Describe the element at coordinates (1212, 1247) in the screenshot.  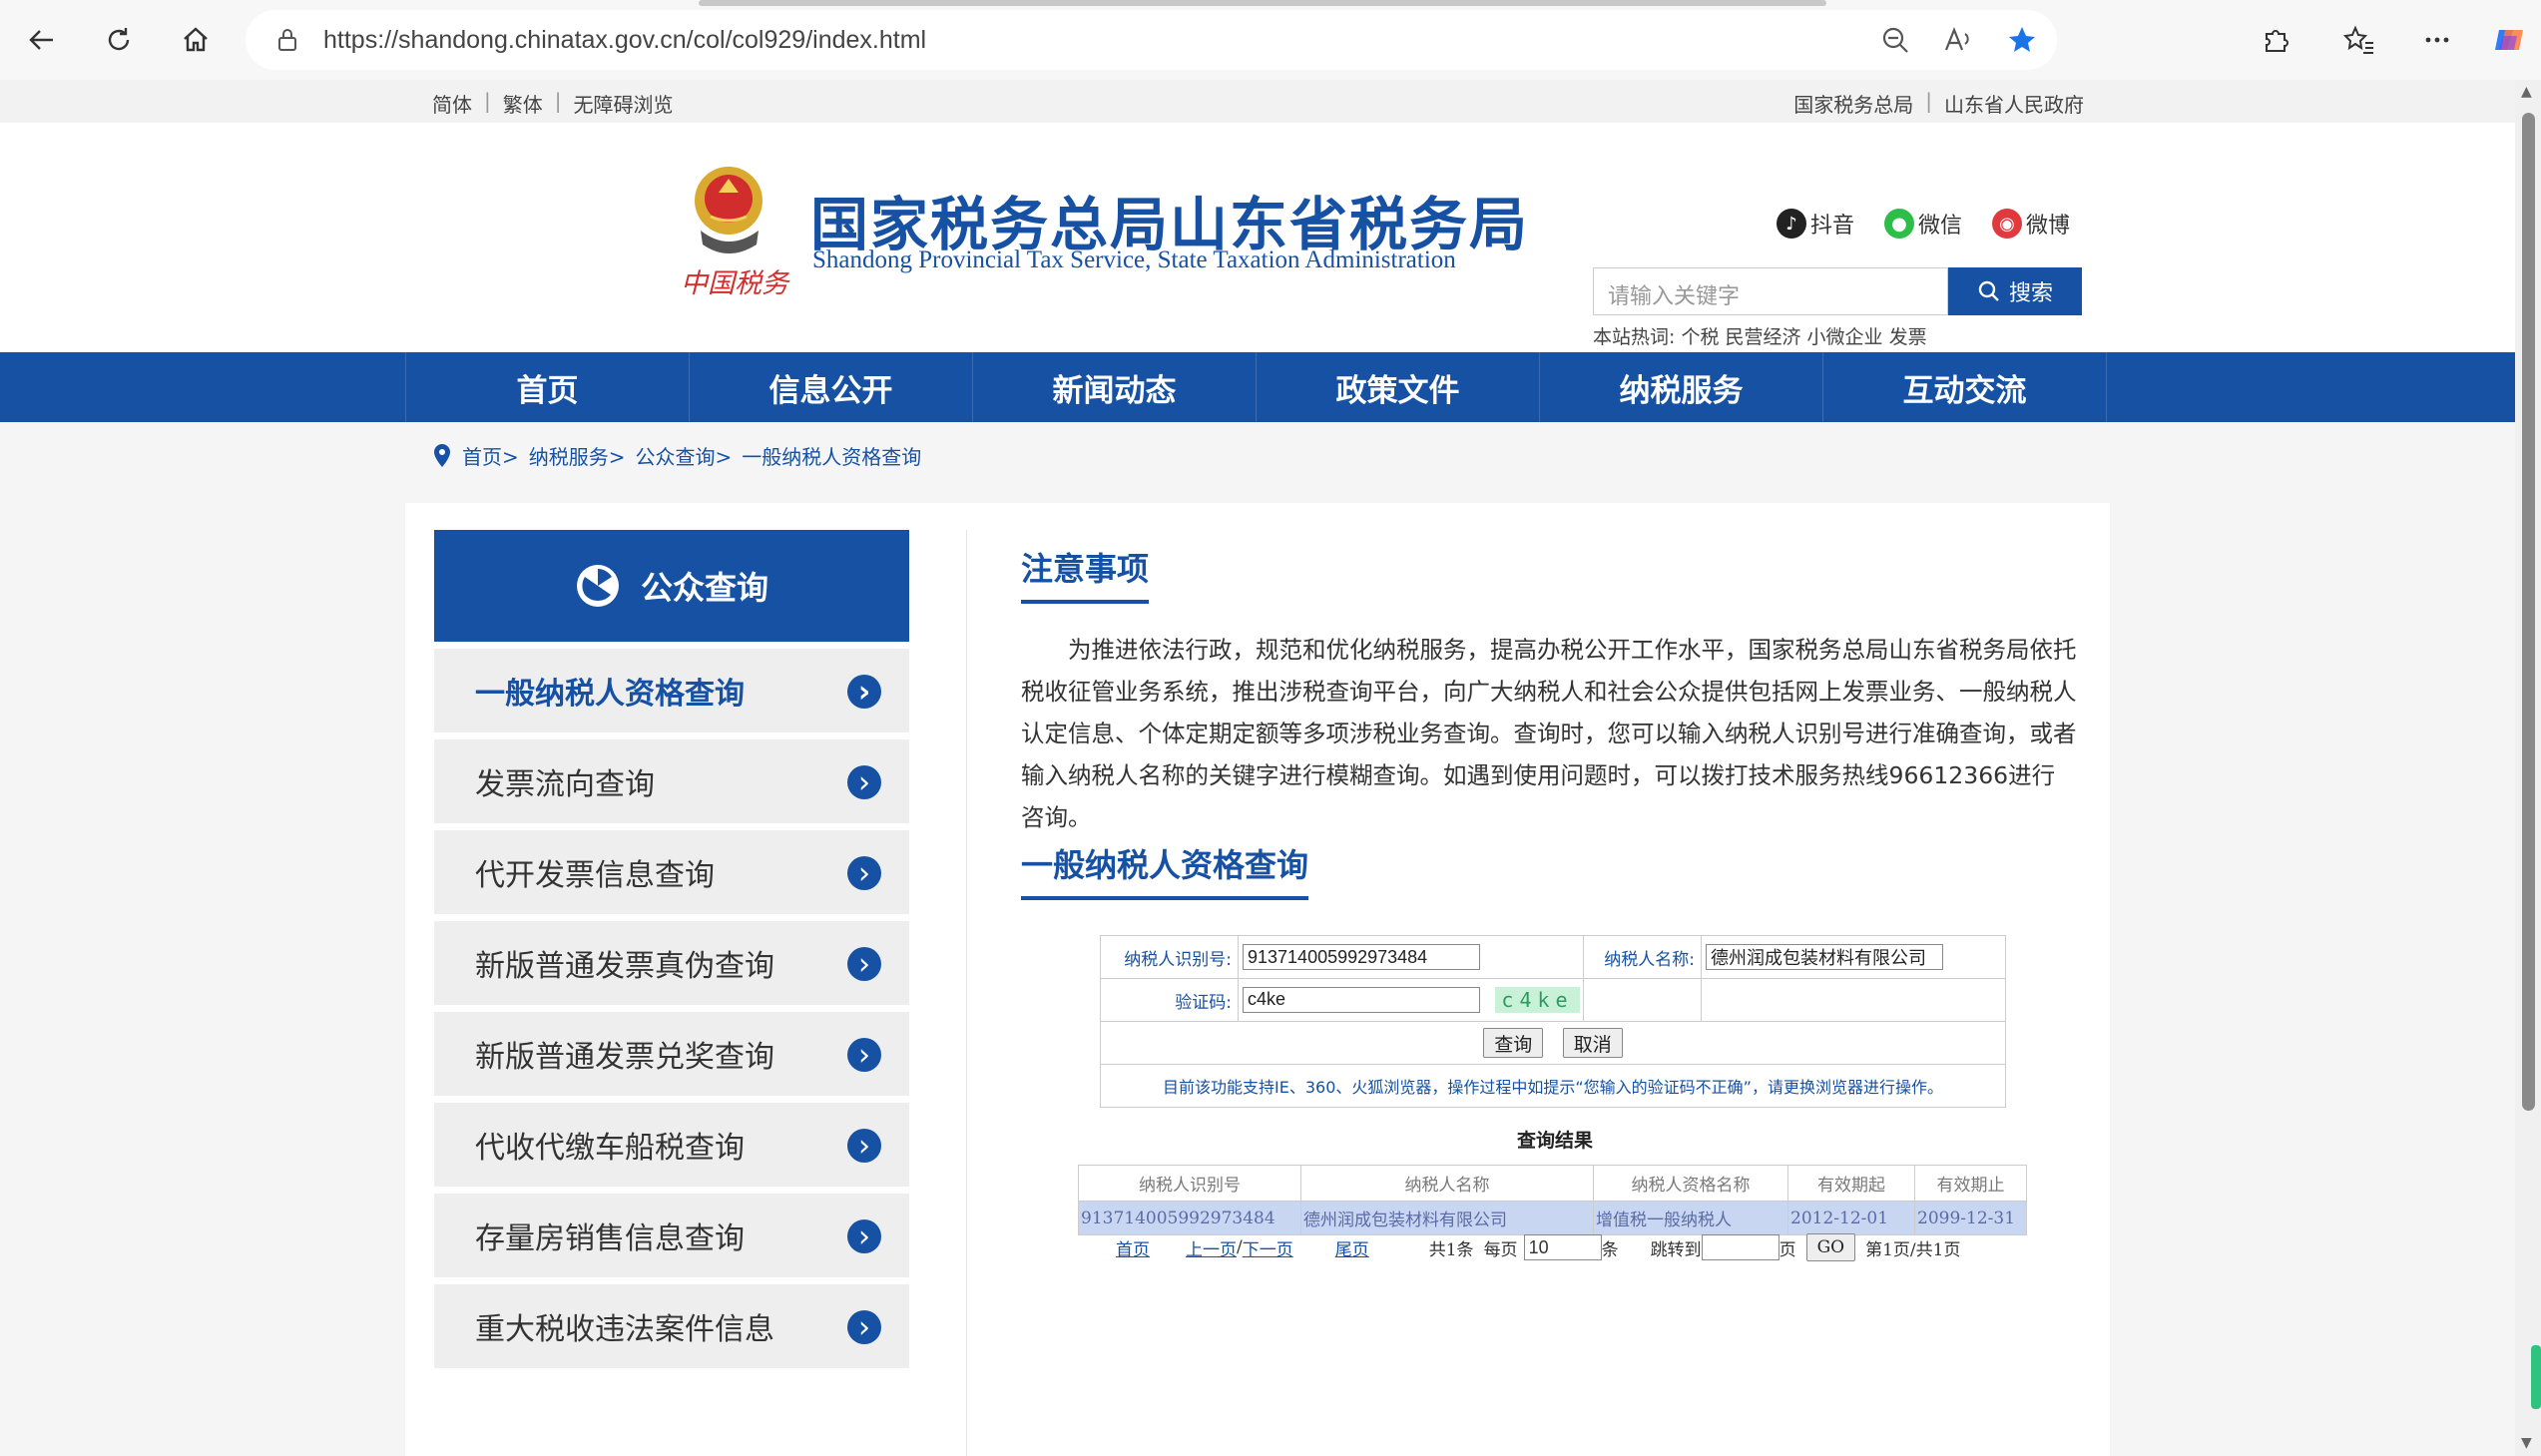
I see `prev-page-link: 上一页` at that location.